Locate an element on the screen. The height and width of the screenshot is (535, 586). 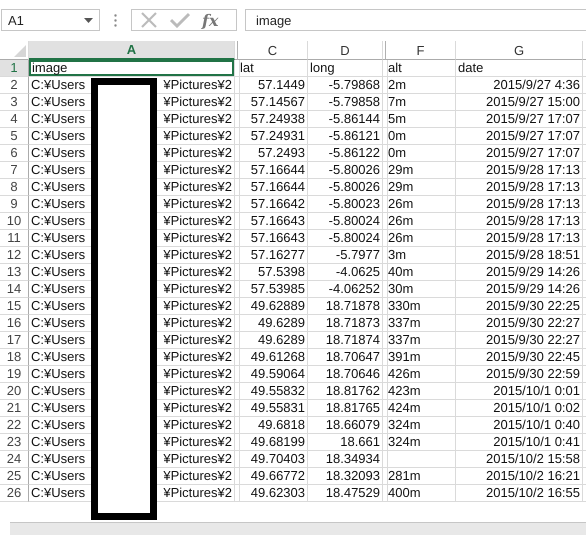
table-cell: 49.62889 is located at coordinates (273, 306).